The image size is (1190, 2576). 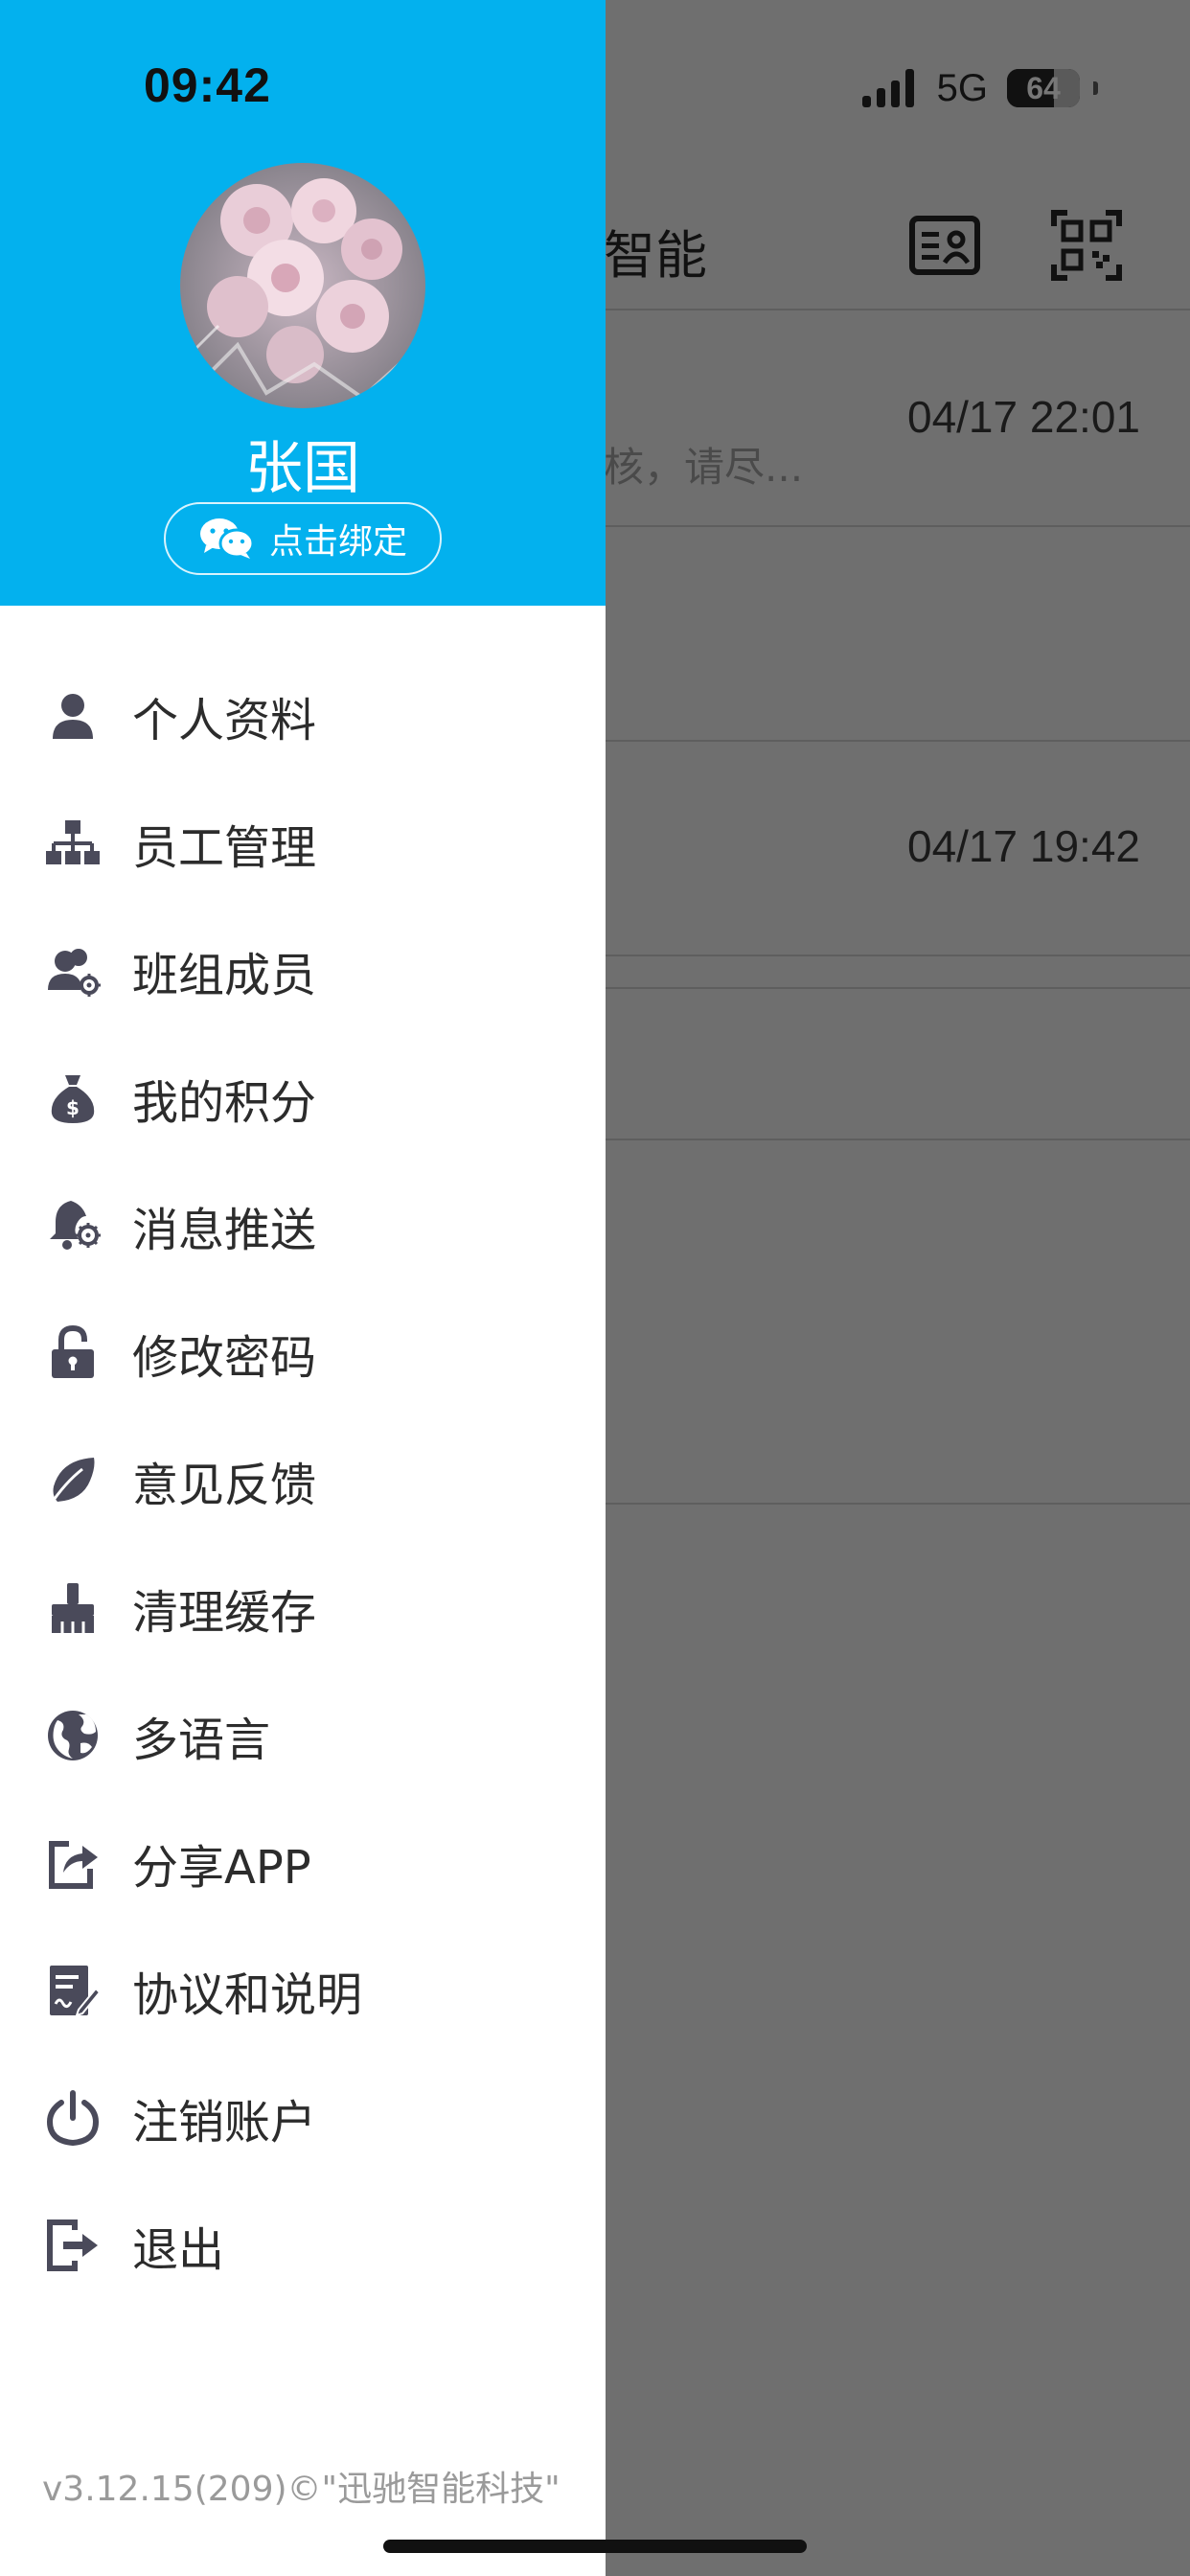 I want to click on menu-item-team-members: 班组成员, so click(x=303, y=970).